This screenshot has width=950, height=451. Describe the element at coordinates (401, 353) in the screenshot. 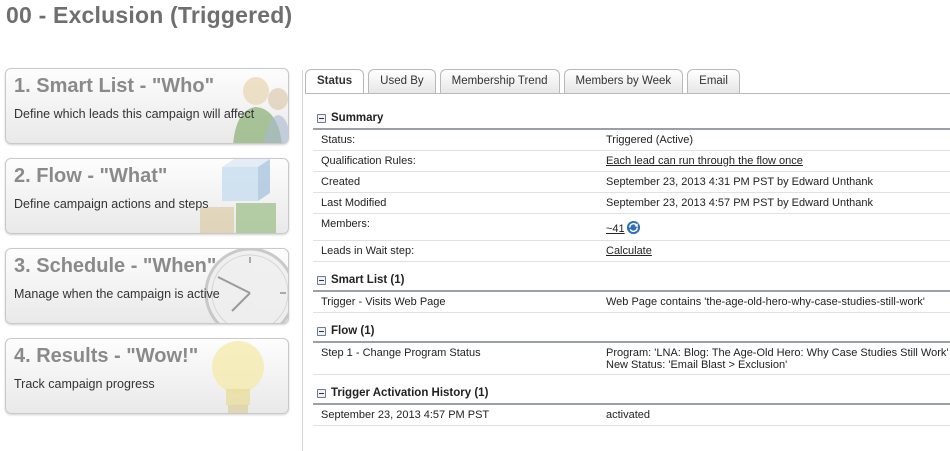

I see `flow-step-label: Step 1 - Change Program Status` at that location.